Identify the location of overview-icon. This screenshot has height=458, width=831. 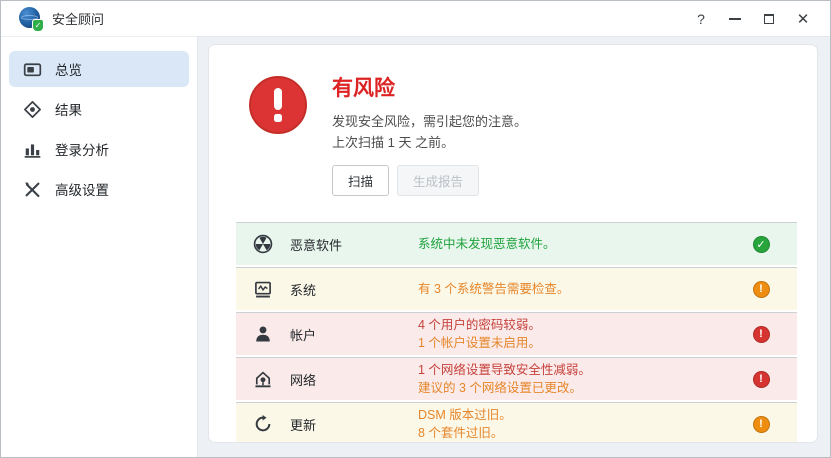
(32, 69).